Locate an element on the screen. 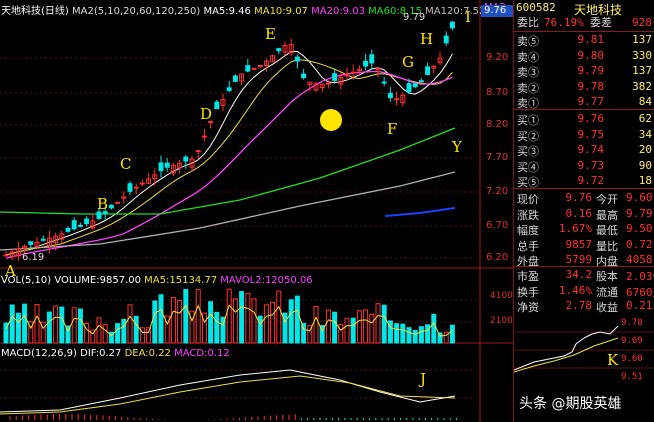  stat-label: 涨跌 is located at coordinates (528, 215).